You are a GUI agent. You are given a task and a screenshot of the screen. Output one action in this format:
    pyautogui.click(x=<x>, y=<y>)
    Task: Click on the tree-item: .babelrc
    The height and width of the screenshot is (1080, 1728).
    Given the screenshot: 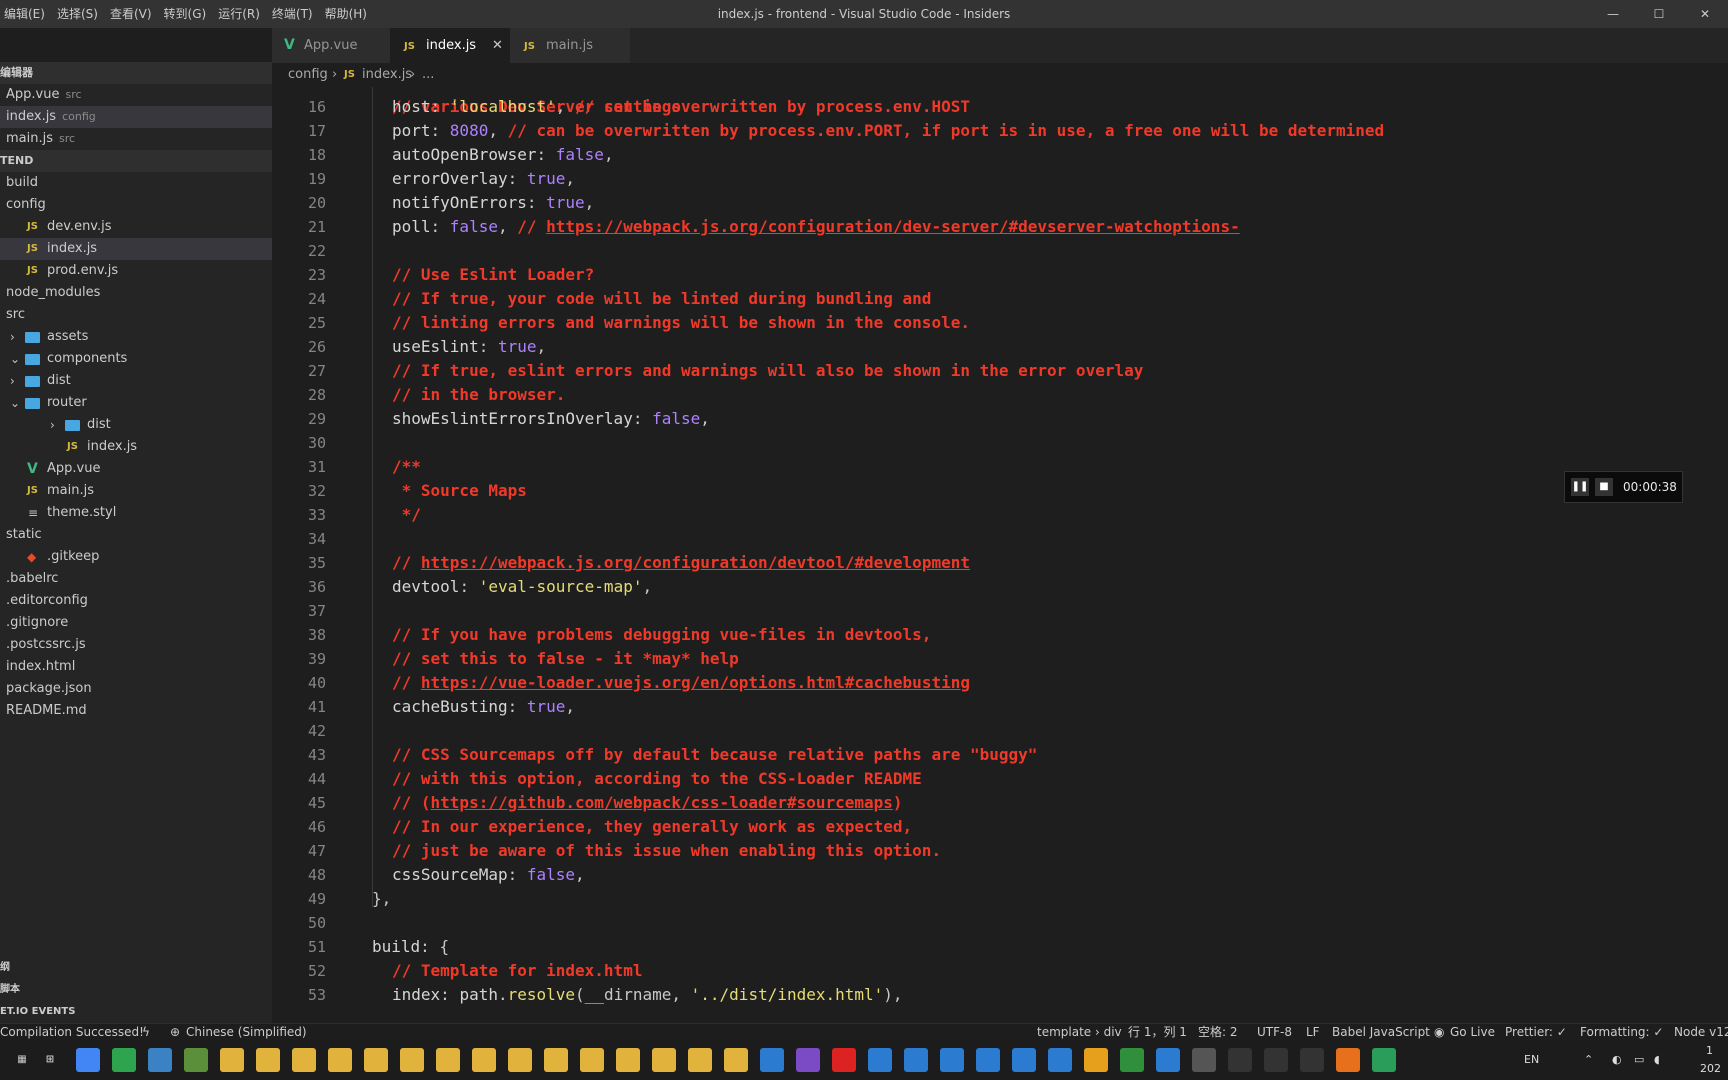 What is the action you would take?
    pyautogui.click(x=136, y=579)
    